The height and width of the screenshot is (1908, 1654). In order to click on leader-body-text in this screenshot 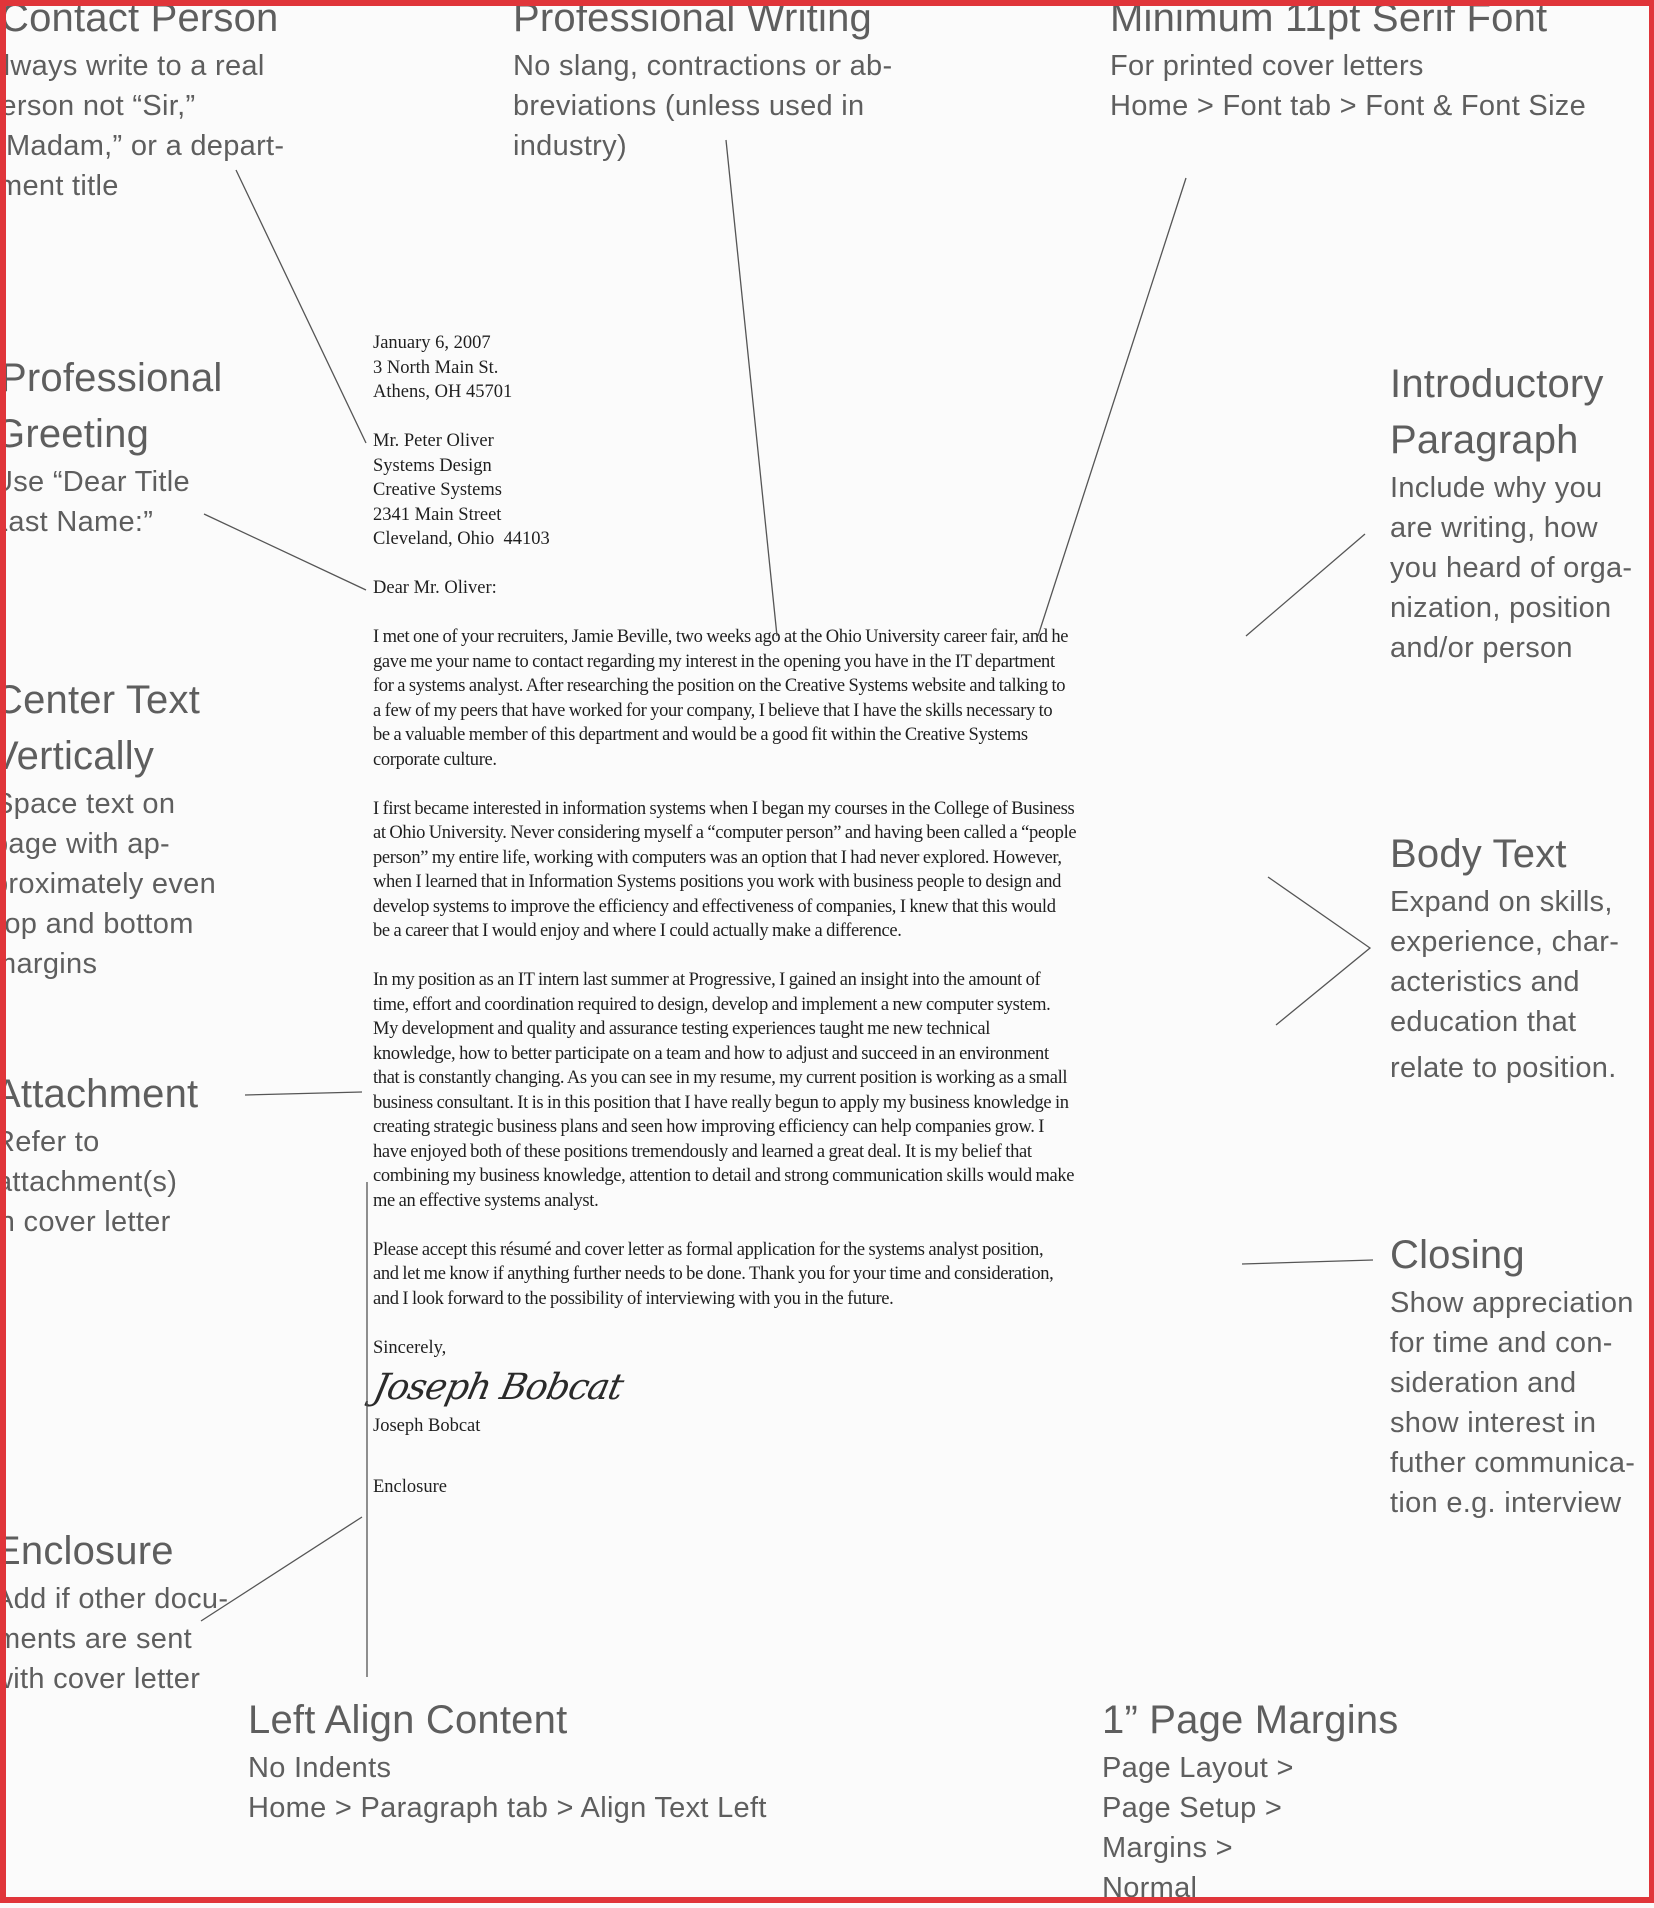, I will do `click(1319, 951)`.